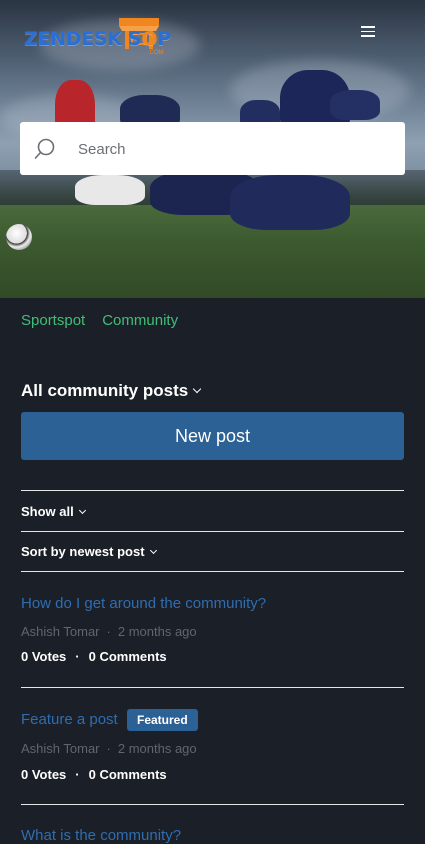 The width and height of the screenshot is (425, 844). Describe the element at coordinates (69, 719) in the screenshot. I see `post-title-link: Feature a post` at that location.